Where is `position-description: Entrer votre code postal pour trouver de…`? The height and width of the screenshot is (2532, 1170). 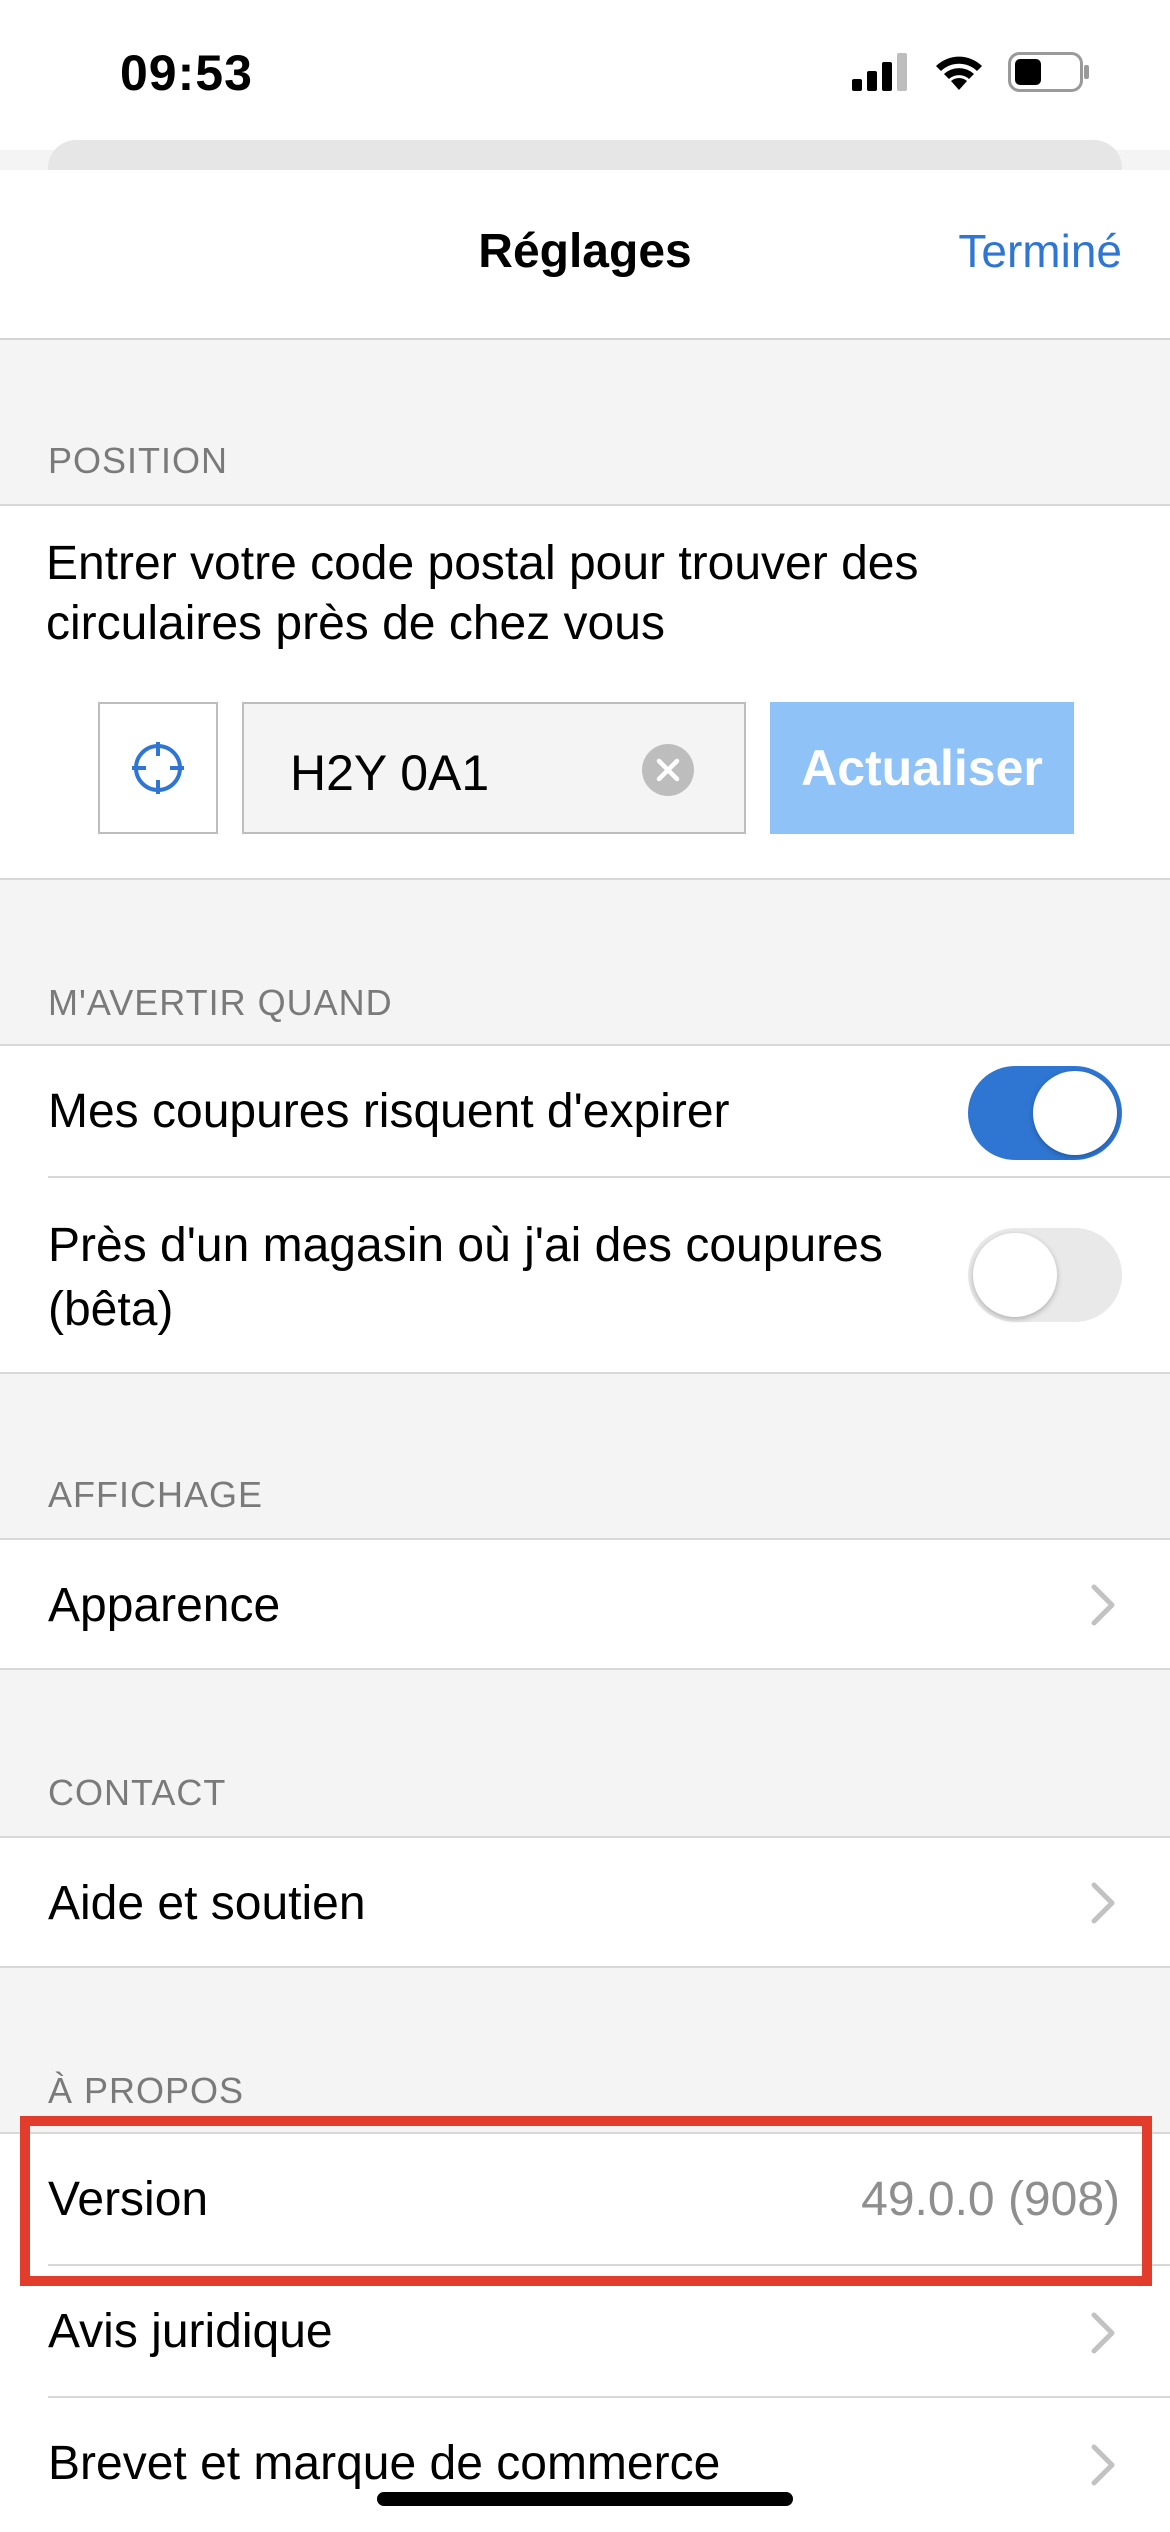 position-description: Entrer votre code postal pour trouver de… is located at coordinates (482, 593).